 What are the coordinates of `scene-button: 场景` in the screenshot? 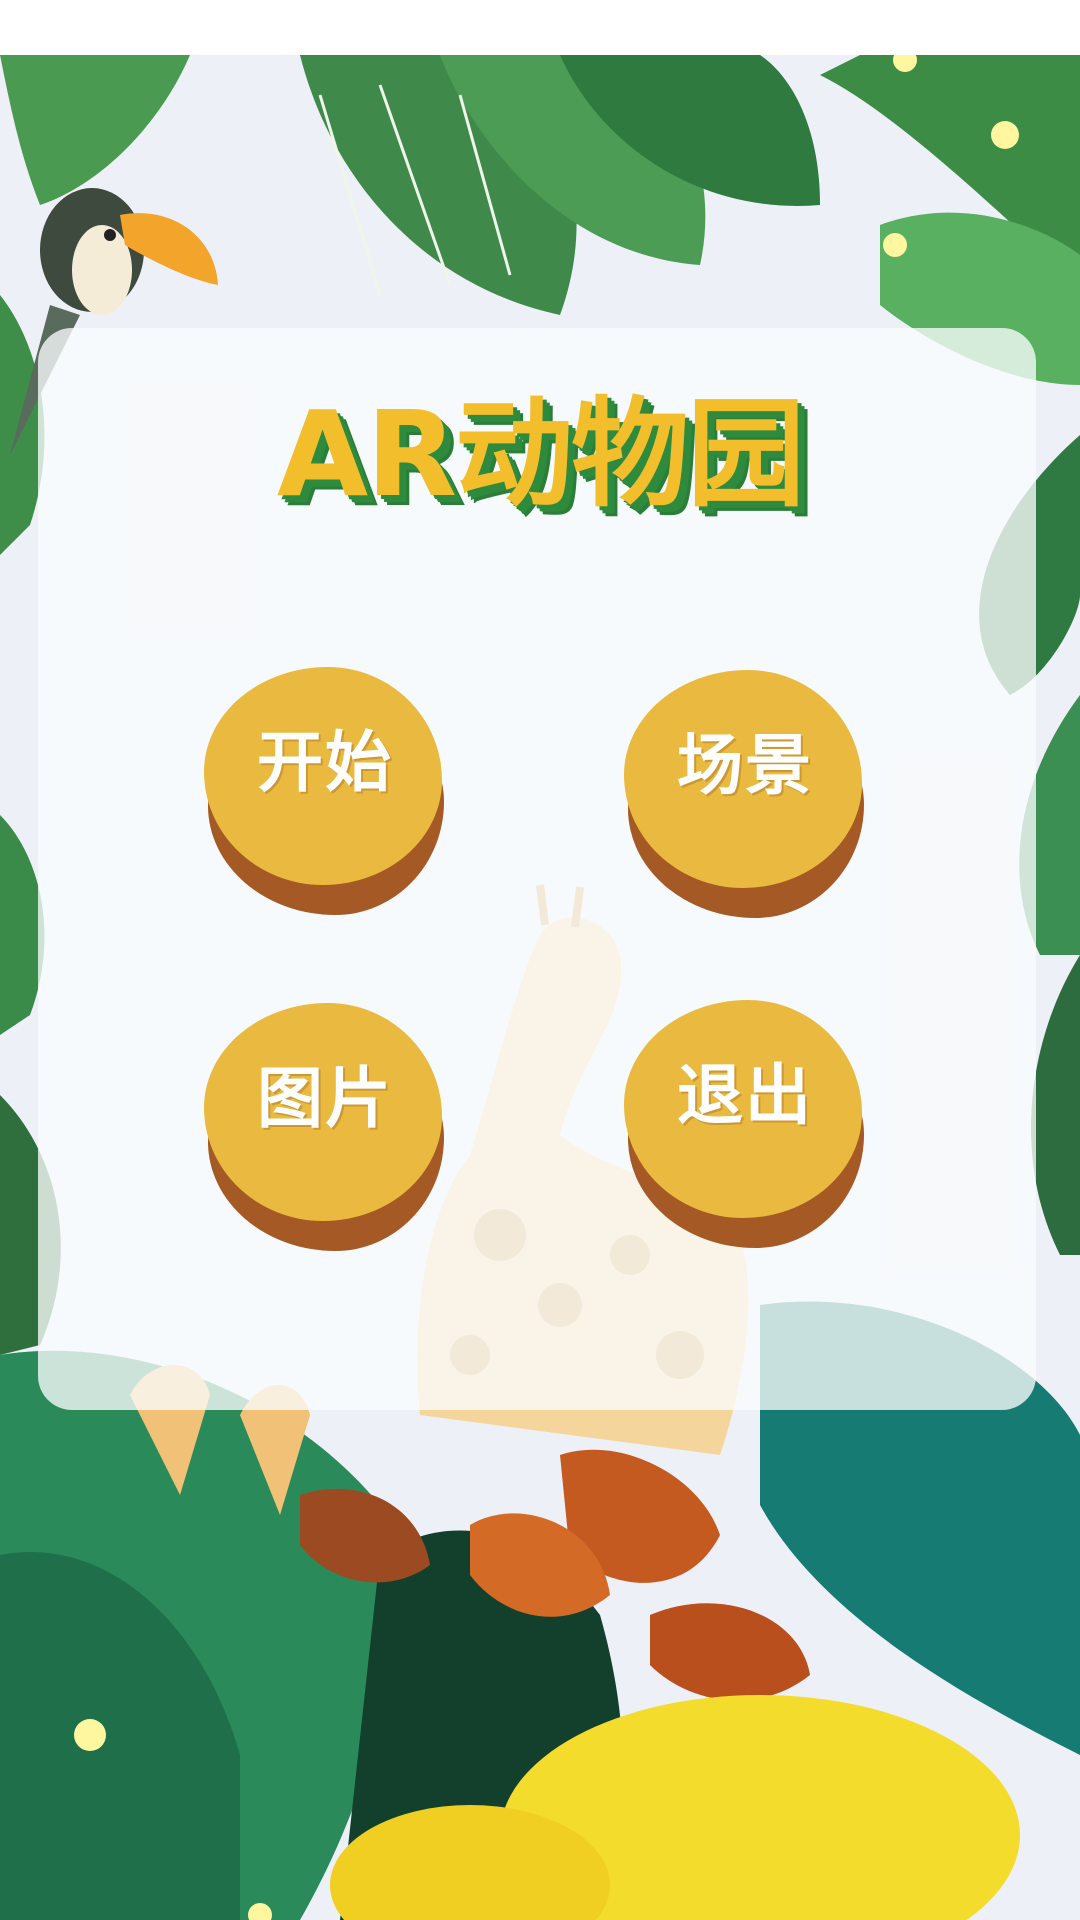 It's located at (745, 795).